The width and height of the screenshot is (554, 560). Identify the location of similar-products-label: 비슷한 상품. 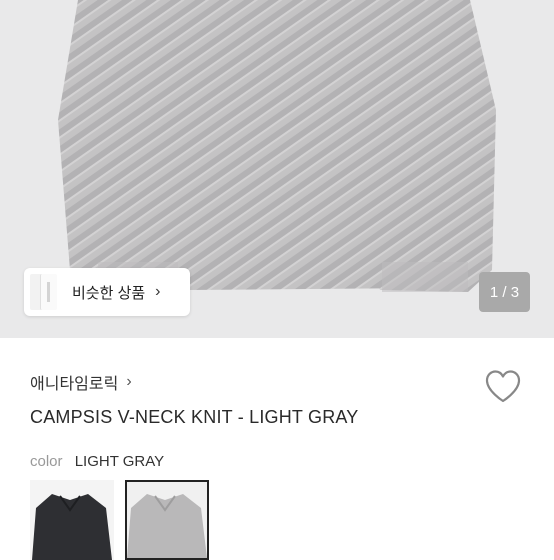
(109, 293).